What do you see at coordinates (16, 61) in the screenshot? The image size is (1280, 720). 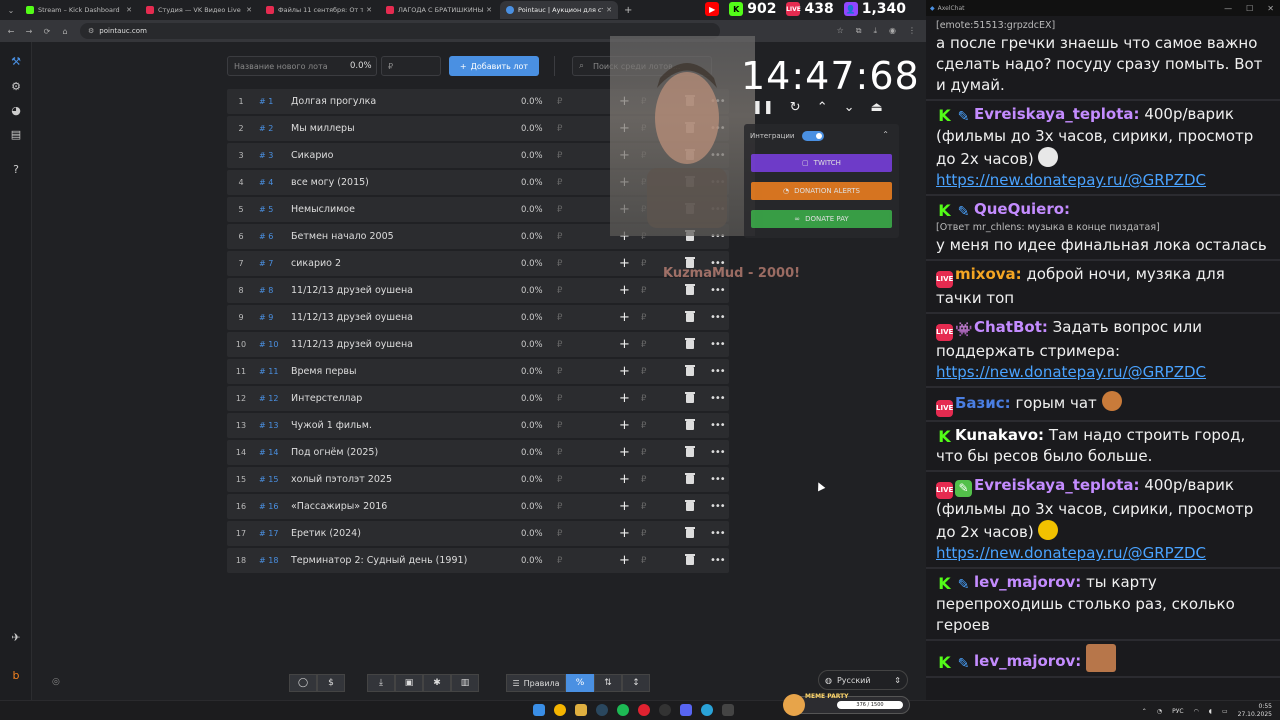 I see `auction-icon: ⚒` at bounding box center [16, 61].